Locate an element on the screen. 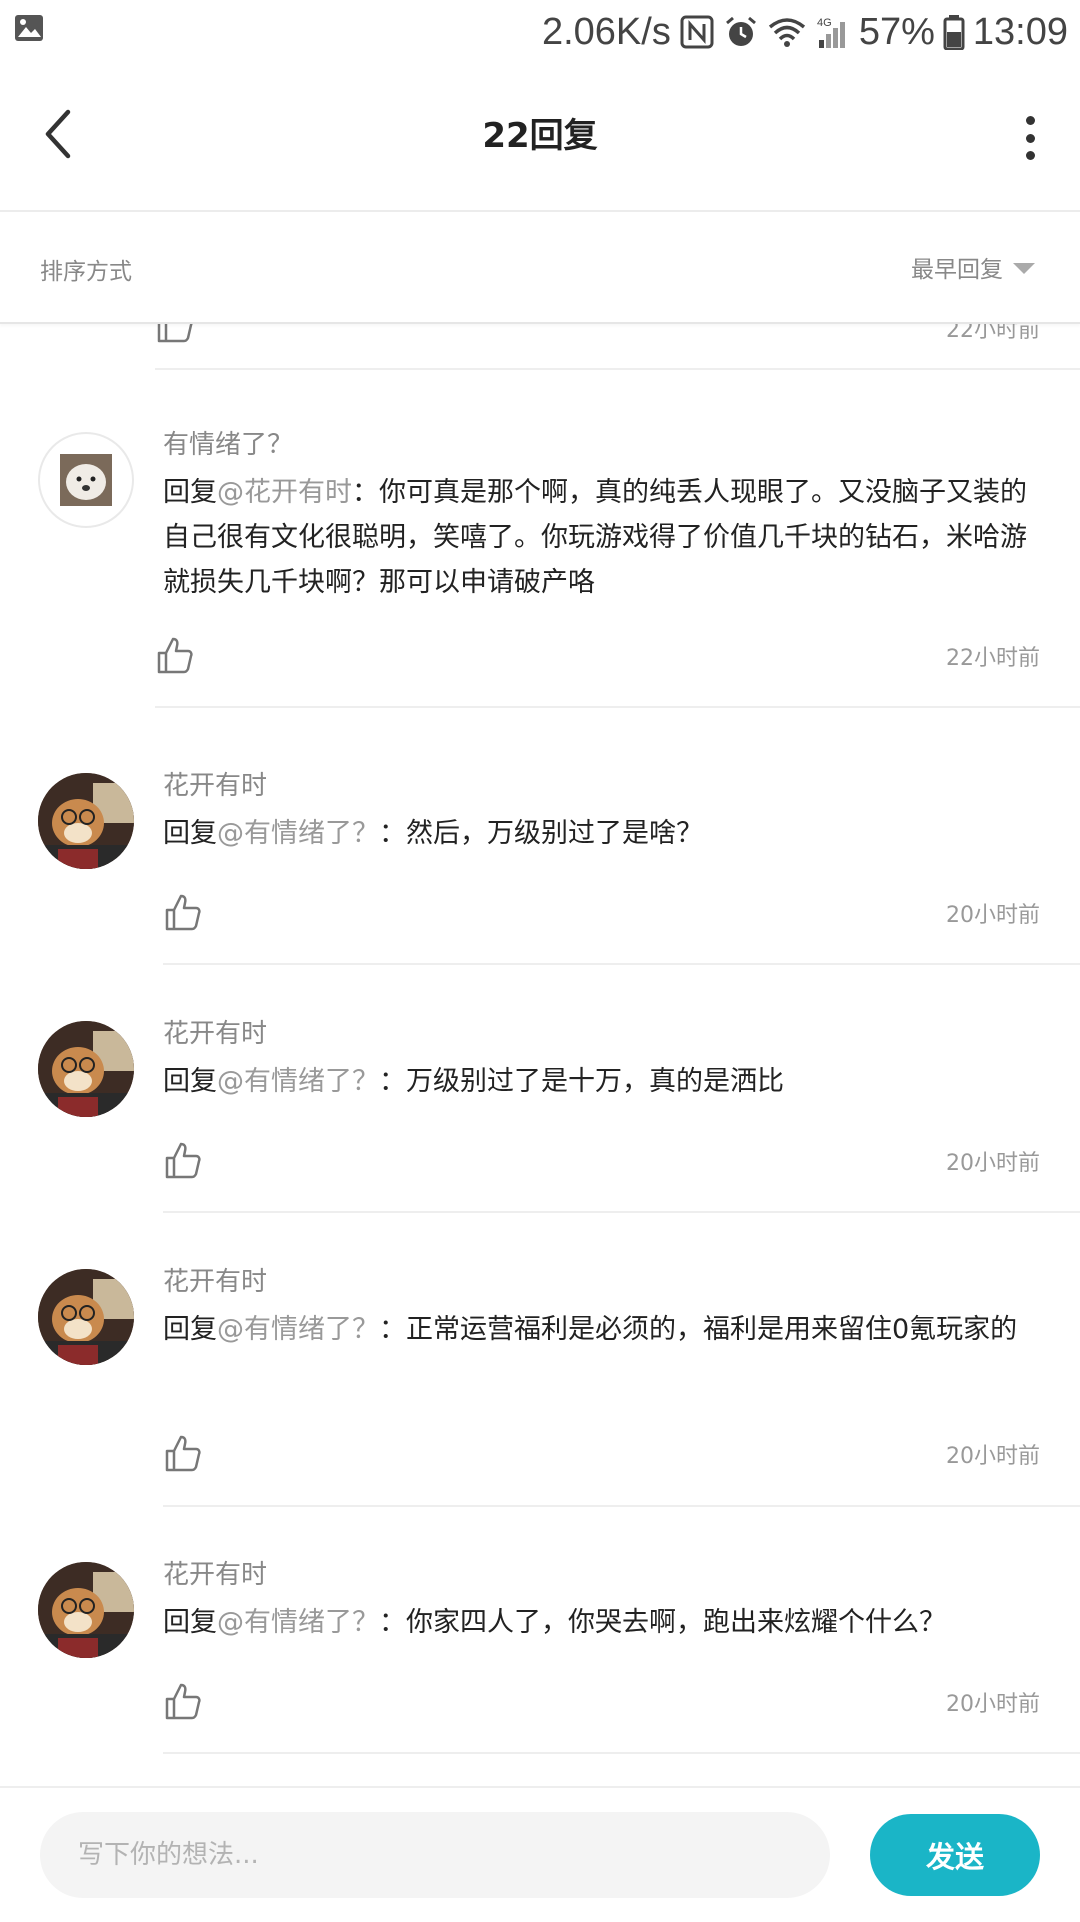 Image resolution: width=1080 pixels, height=1922 pixels. wifi-icon is located at coordinates (786, 32).